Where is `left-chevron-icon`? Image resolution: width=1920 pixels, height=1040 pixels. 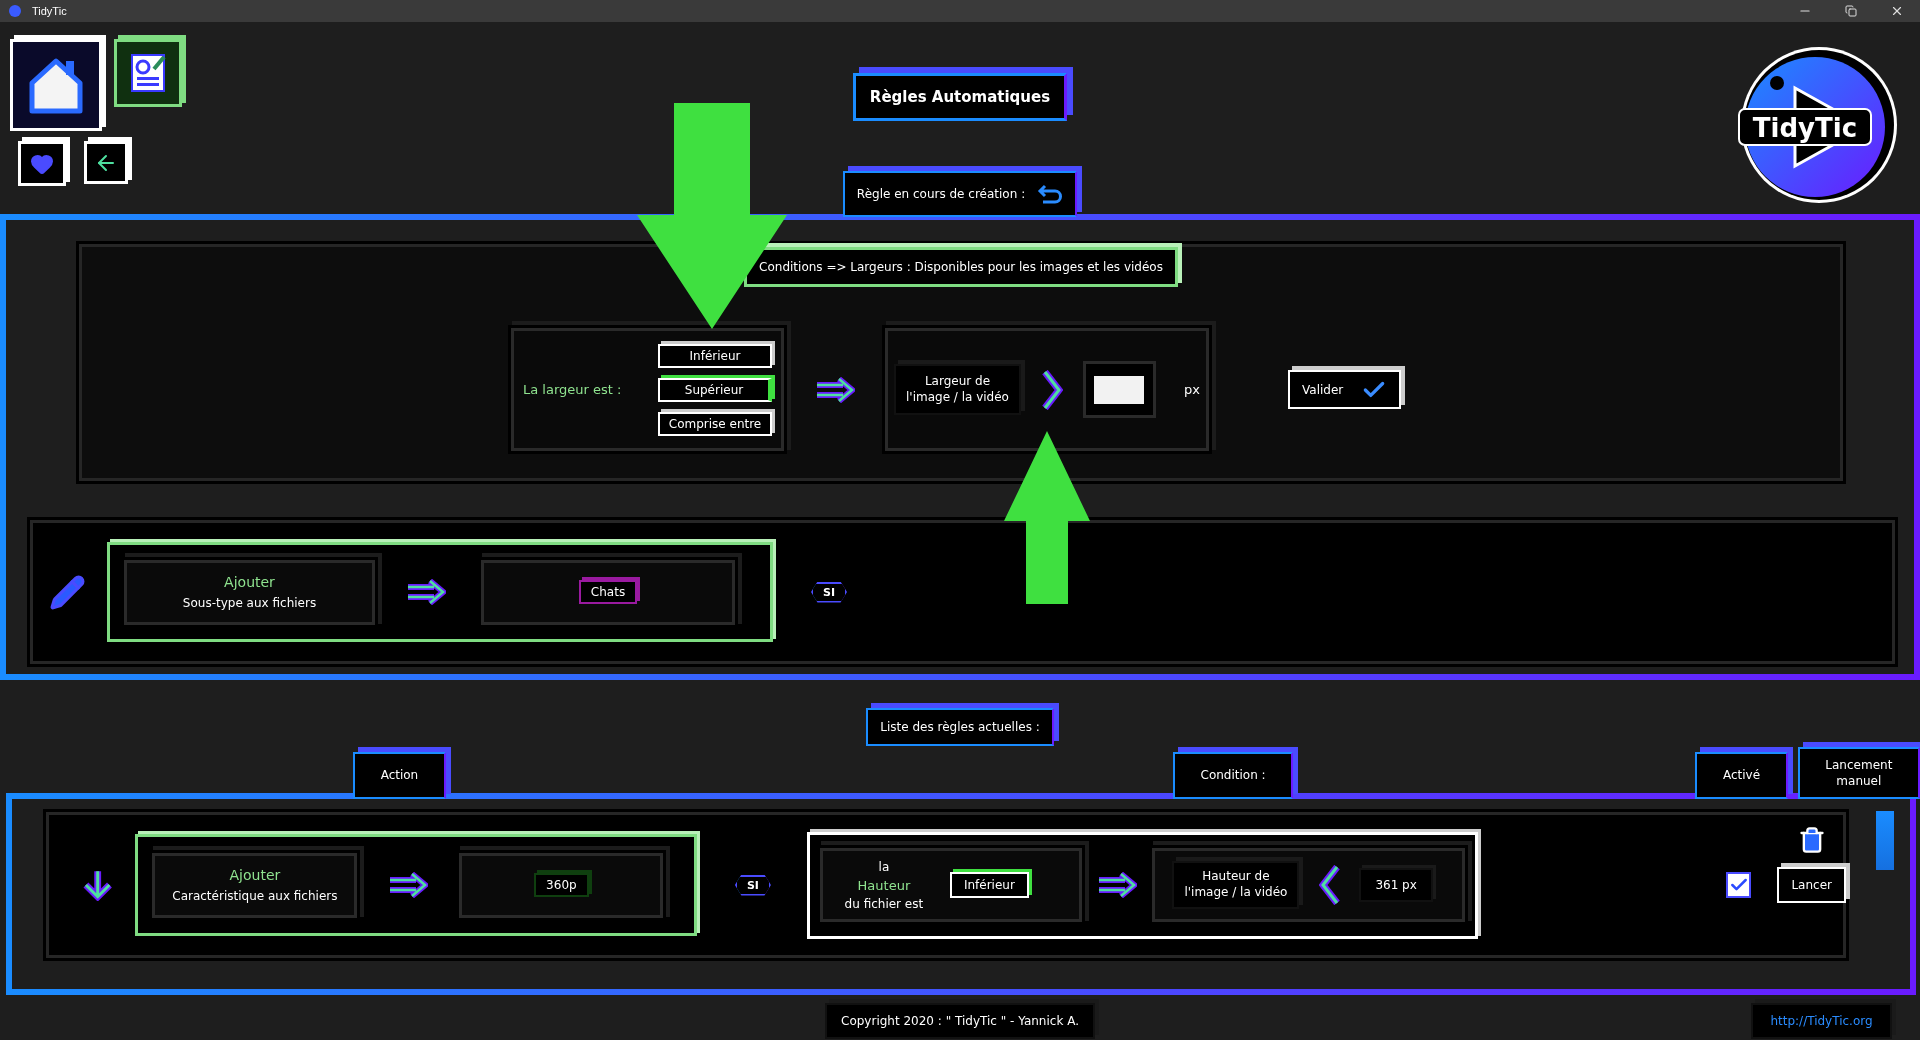
left-chevron-icon is located at coordinates (1330, 885).